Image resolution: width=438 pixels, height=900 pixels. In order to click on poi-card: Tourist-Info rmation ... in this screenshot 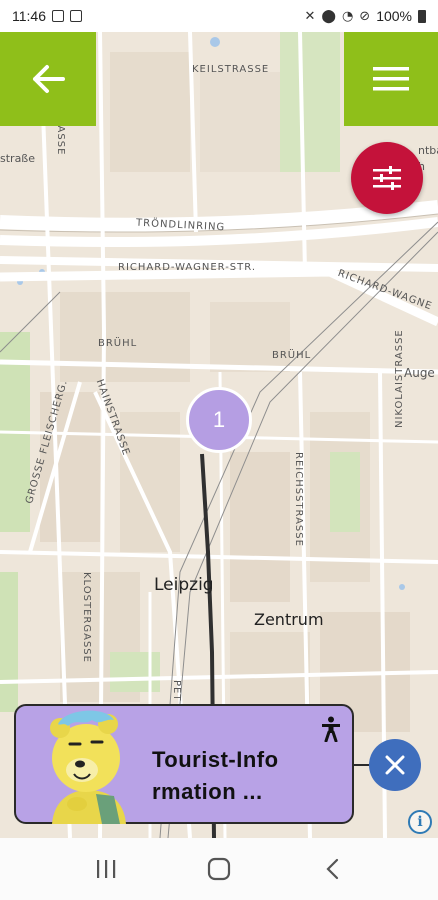, I will do `click(184, 764)`.